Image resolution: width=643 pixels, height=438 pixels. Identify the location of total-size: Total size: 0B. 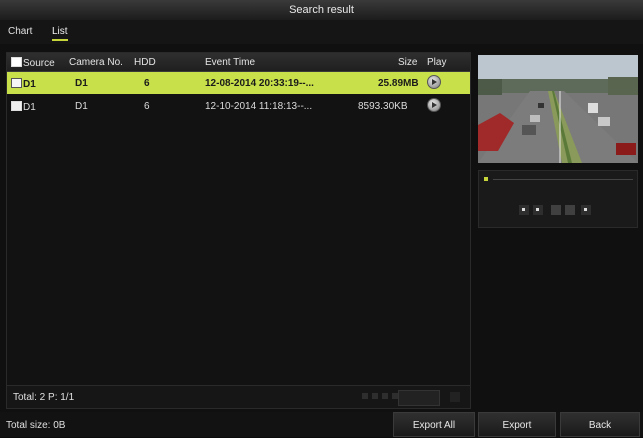
(36, 425).